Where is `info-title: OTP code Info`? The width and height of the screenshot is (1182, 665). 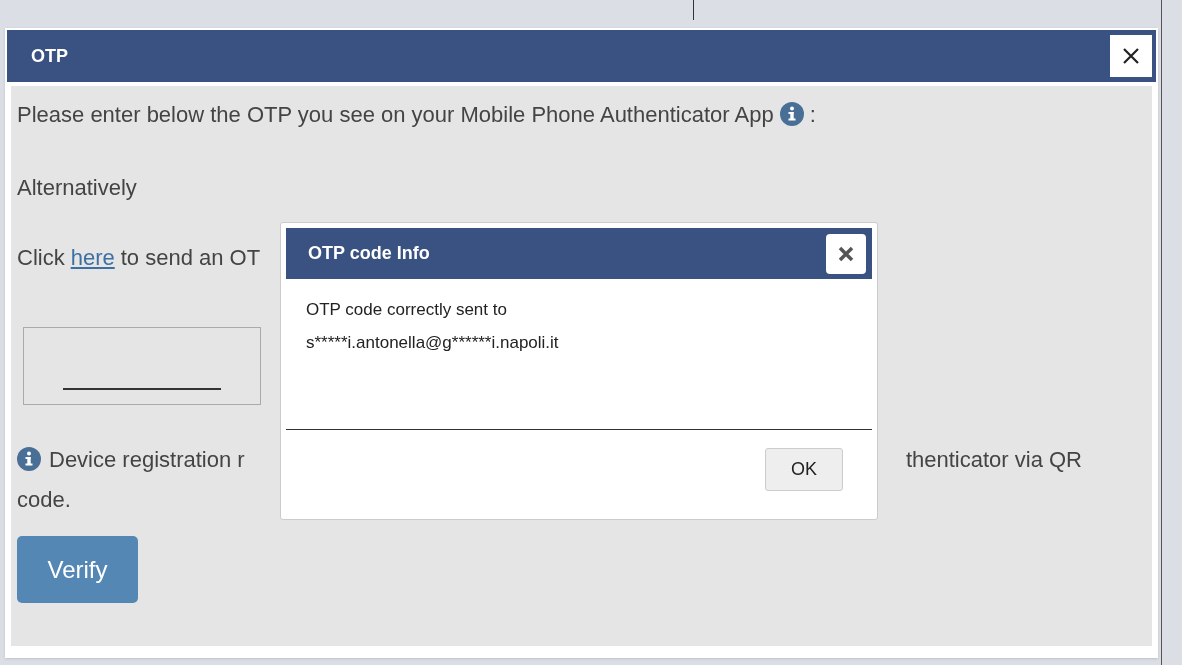
info-title: OTP code Info is located at coordinates (369, 253).